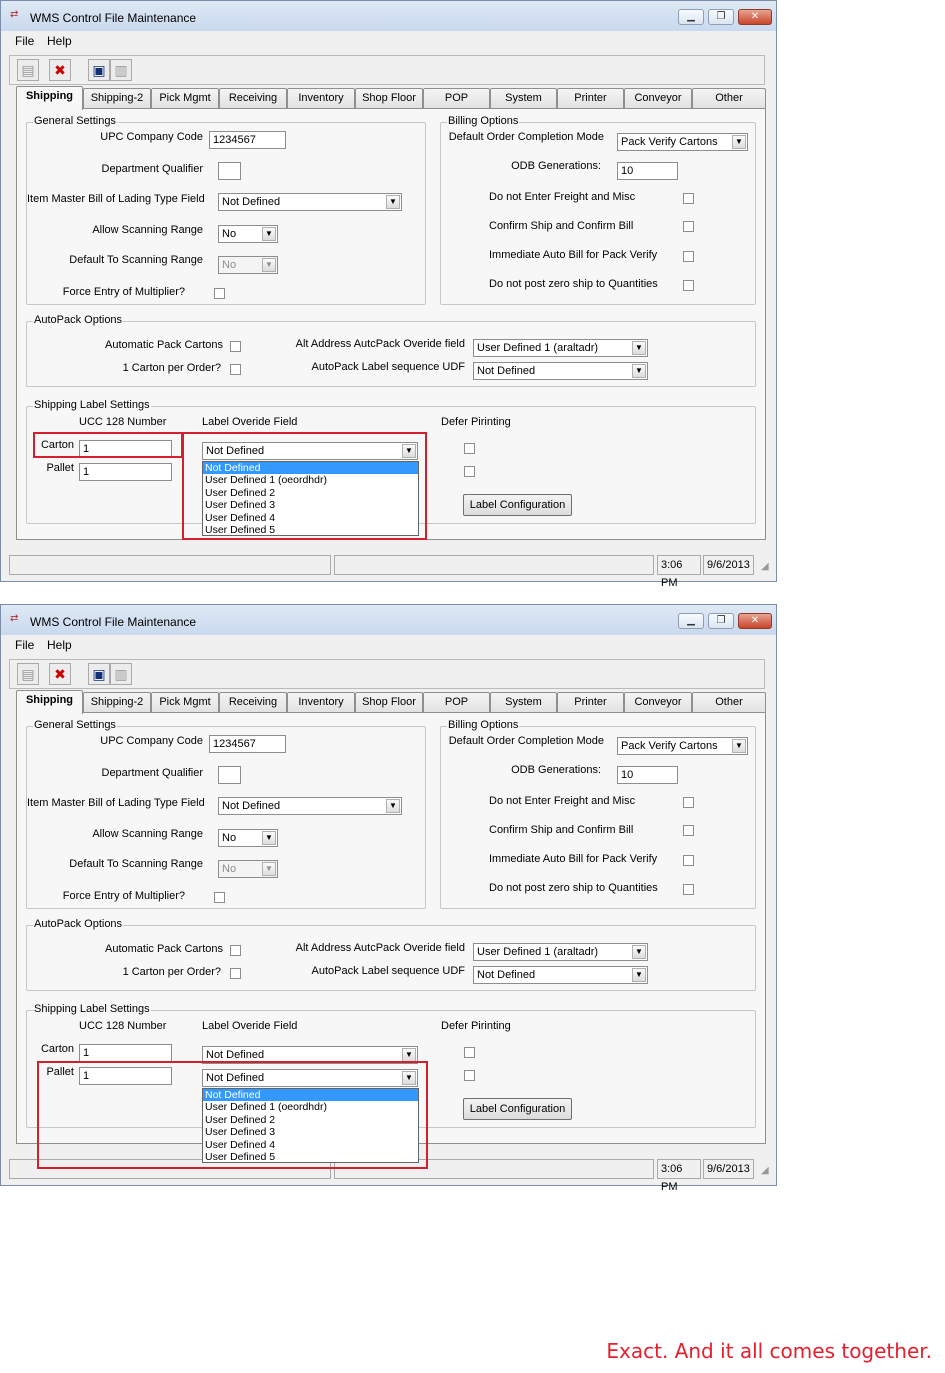  What do you see at coordinates (688, 889) in the screenshot?
I see `zero-ship-checkbox` at bounding box center [688, 889].